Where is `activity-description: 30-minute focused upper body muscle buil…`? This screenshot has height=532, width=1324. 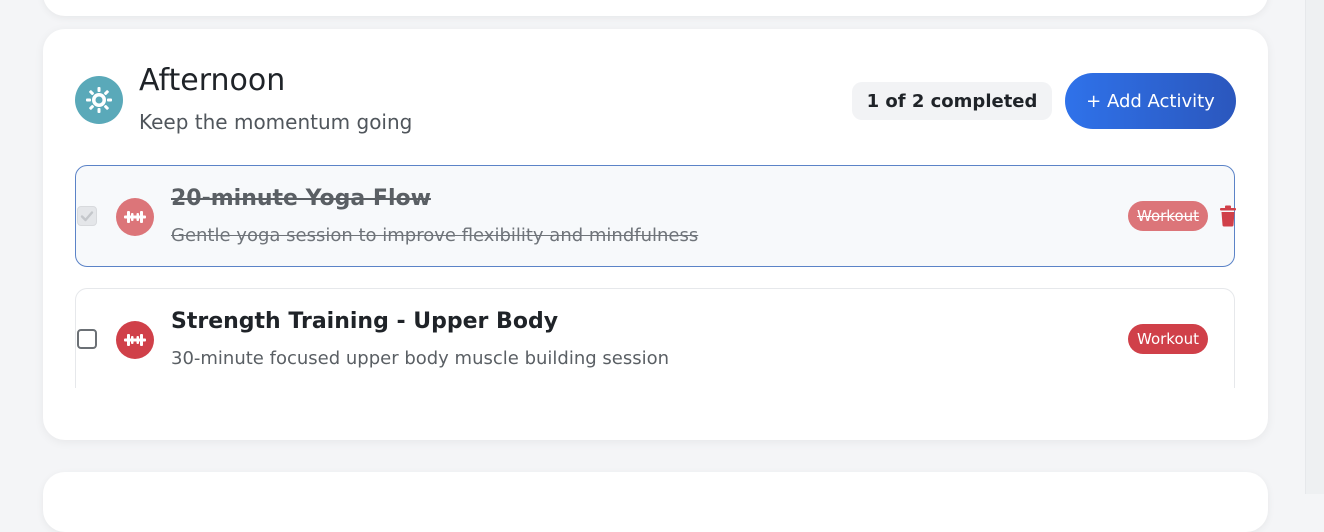
activity-description: 30-minute focused upper body muscle buil… is located at coordinates (420, 358).